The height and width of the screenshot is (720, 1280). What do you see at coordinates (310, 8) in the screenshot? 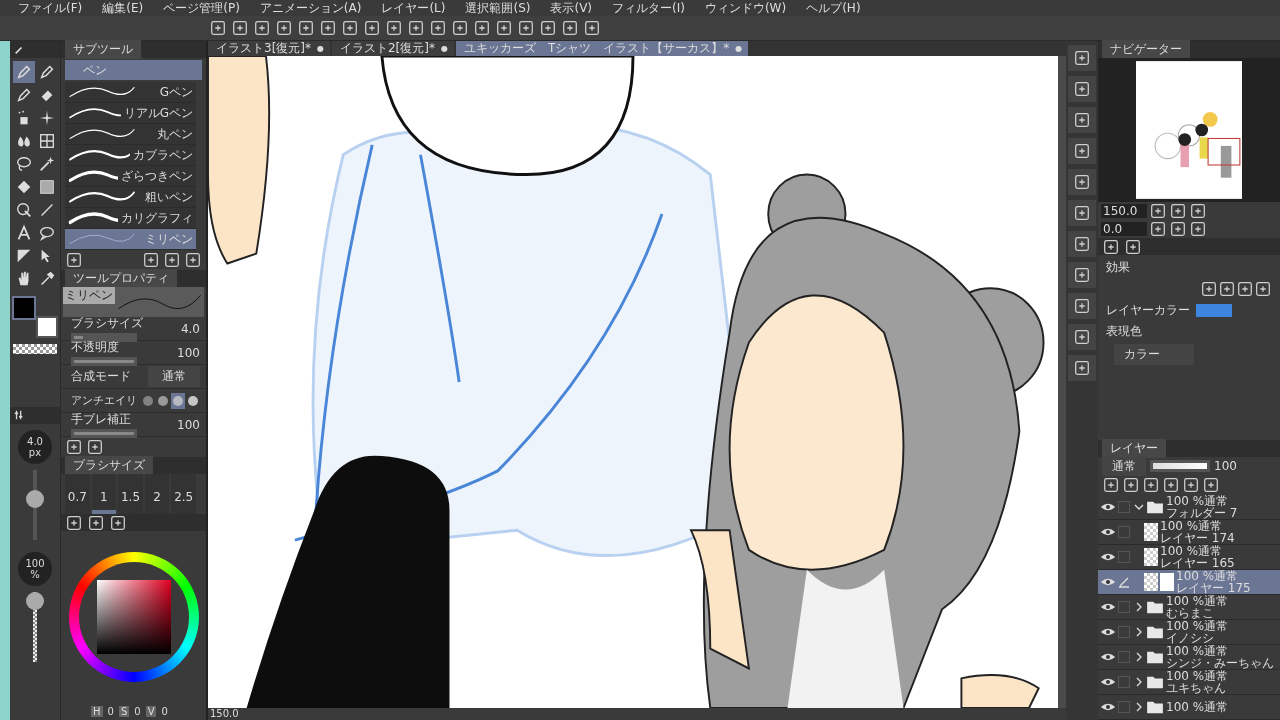
I see `menu-item: アニメーション(A)` at bounding box center [310, 8].